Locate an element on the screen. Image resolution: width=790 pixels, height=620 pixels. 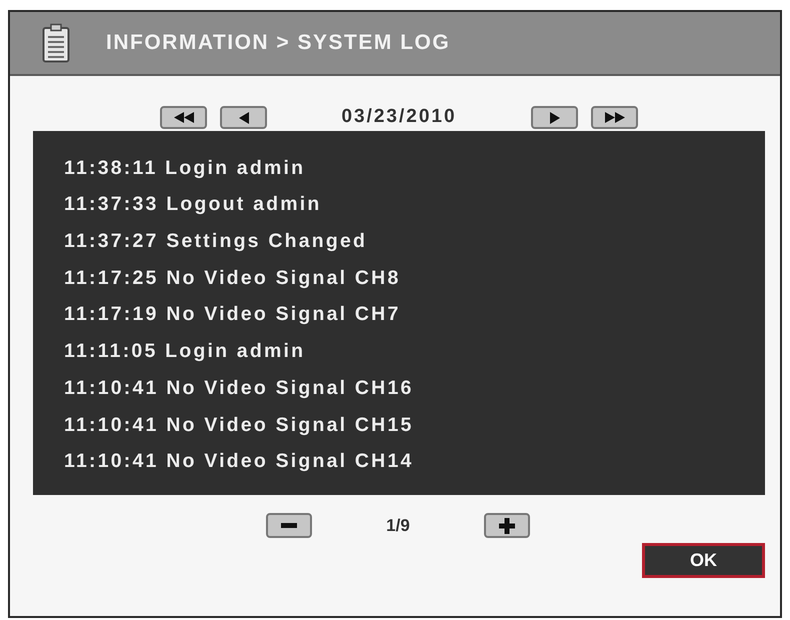
plus-icon is located at coordinates (507, 526).